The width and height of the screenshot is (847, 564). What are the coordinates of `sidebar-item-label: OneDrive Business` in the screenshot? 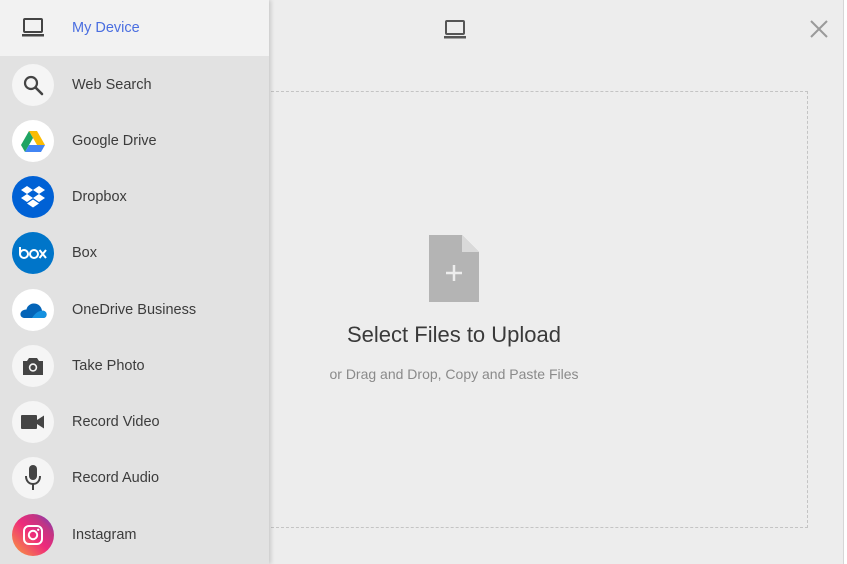 It's located at (134, 310).